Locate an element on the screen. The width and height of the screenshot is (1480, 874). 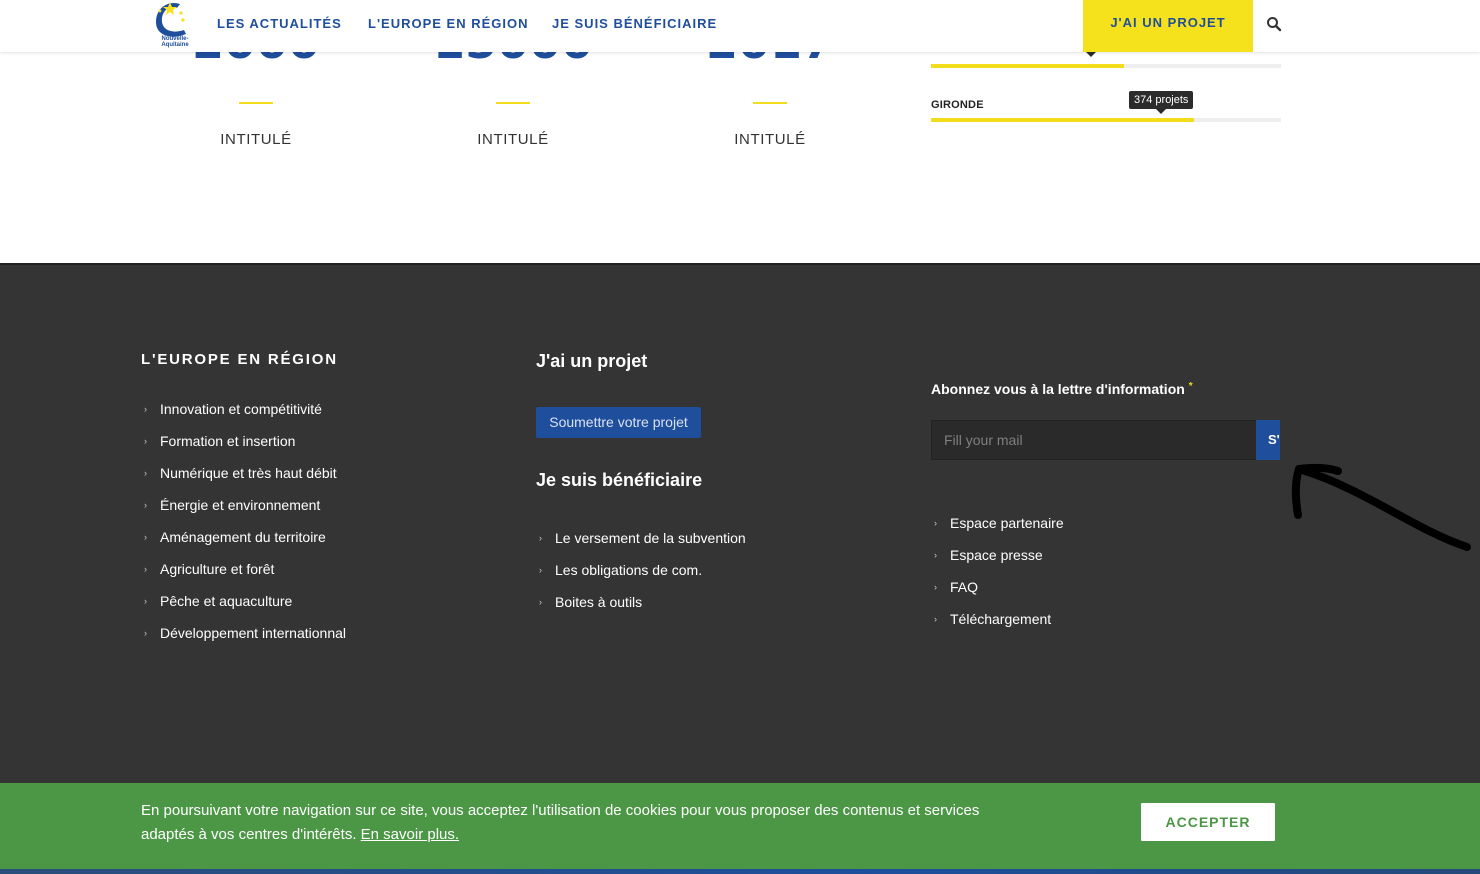
footer-link: › Espace partenaire is located at coordinates (997, 531).